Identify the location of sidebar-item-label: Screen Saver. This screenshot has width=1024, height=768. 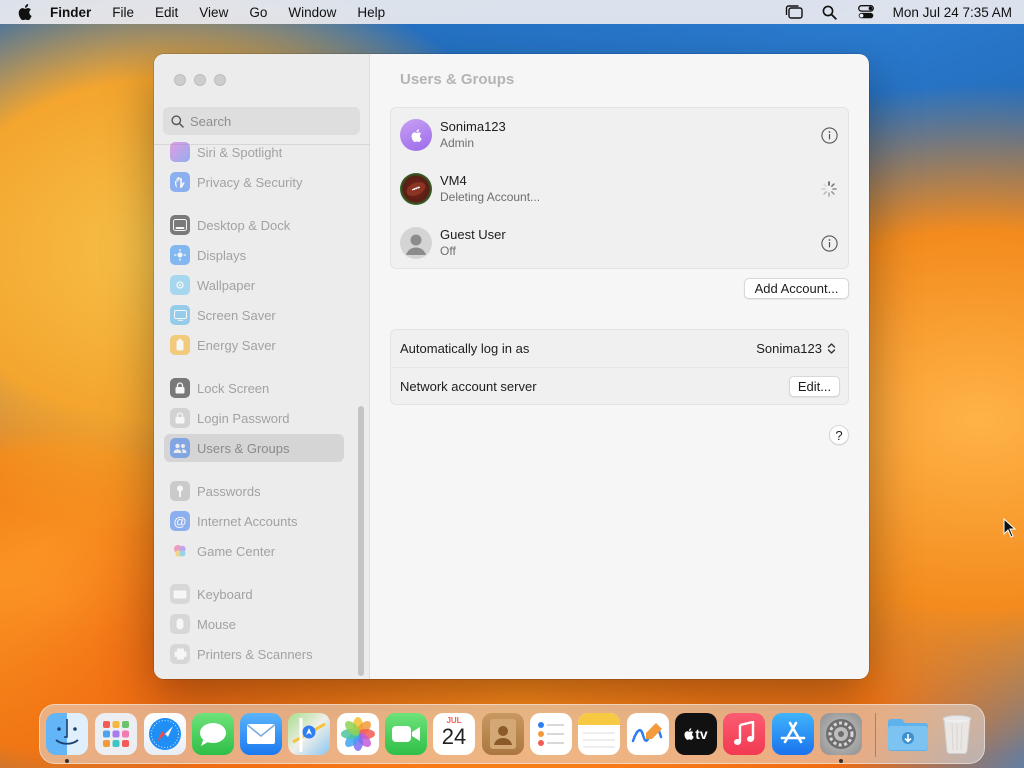
(236, 315).